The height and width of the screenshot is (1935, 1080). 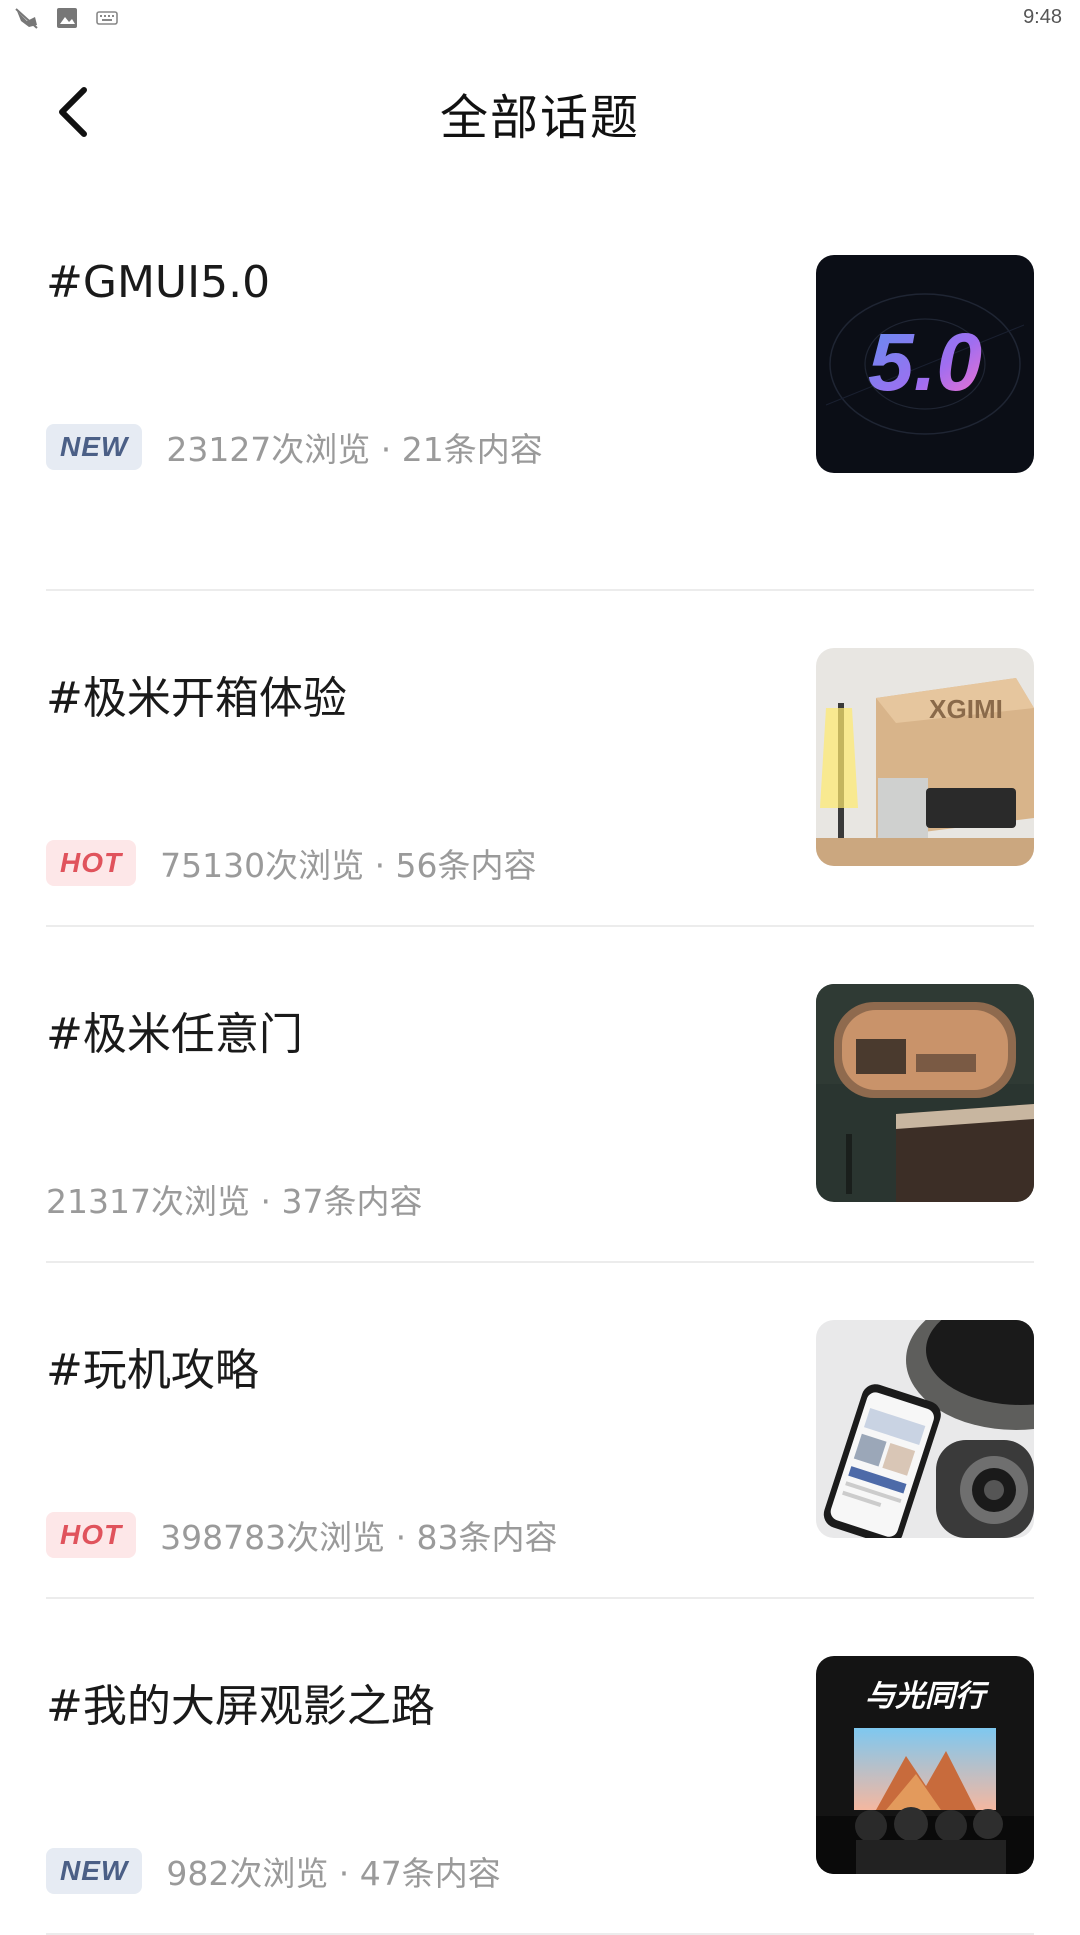 I want to click on topic-stats: 75130次浏览 · 56条内容, so click(x=348, y=865).